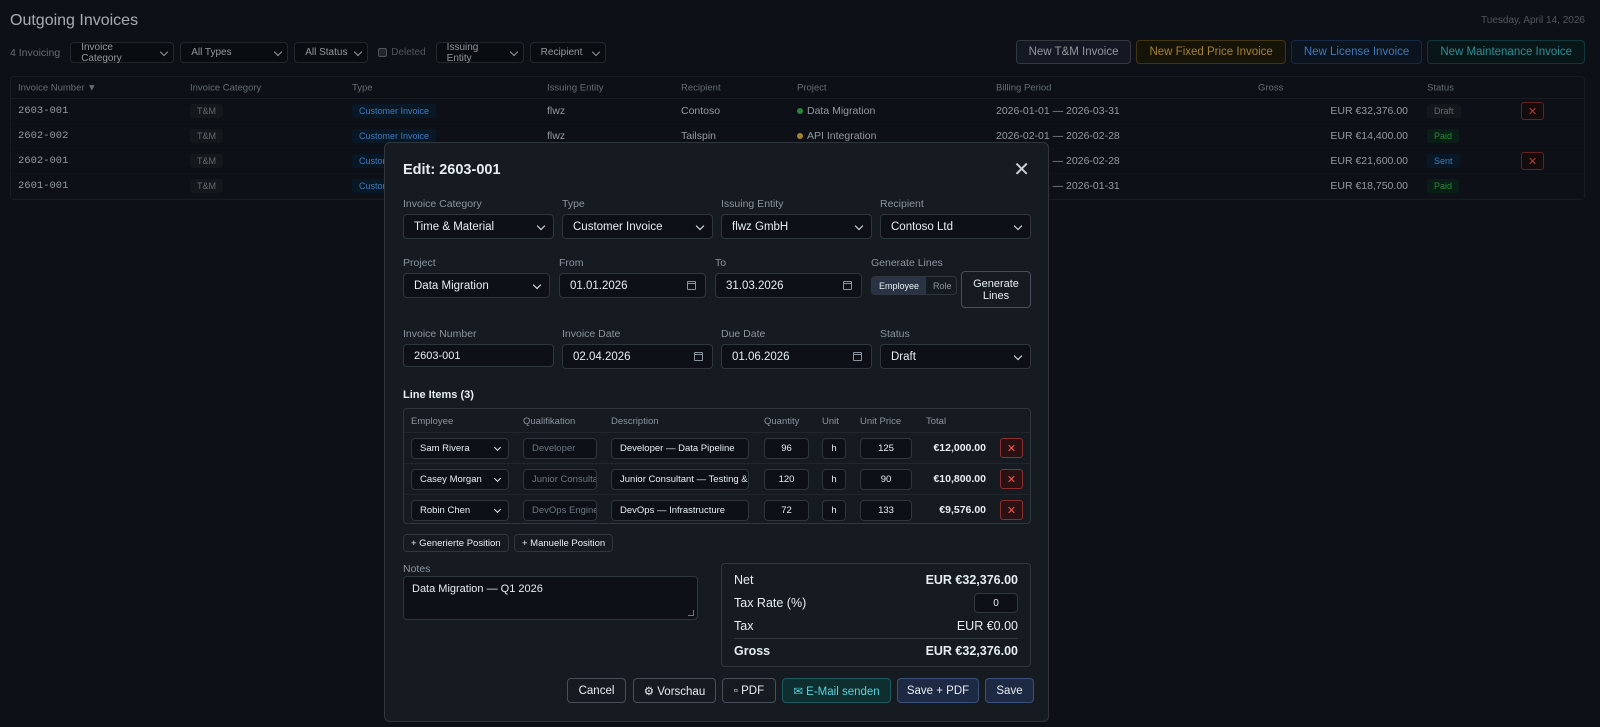  I want to click on status-badge: Draft, so click(1444, 111).